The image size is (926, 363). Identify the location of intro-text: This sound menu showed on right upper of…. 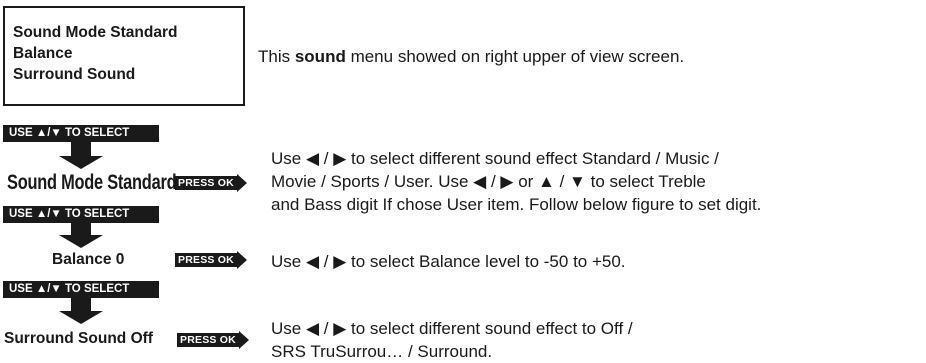
(471, 56).